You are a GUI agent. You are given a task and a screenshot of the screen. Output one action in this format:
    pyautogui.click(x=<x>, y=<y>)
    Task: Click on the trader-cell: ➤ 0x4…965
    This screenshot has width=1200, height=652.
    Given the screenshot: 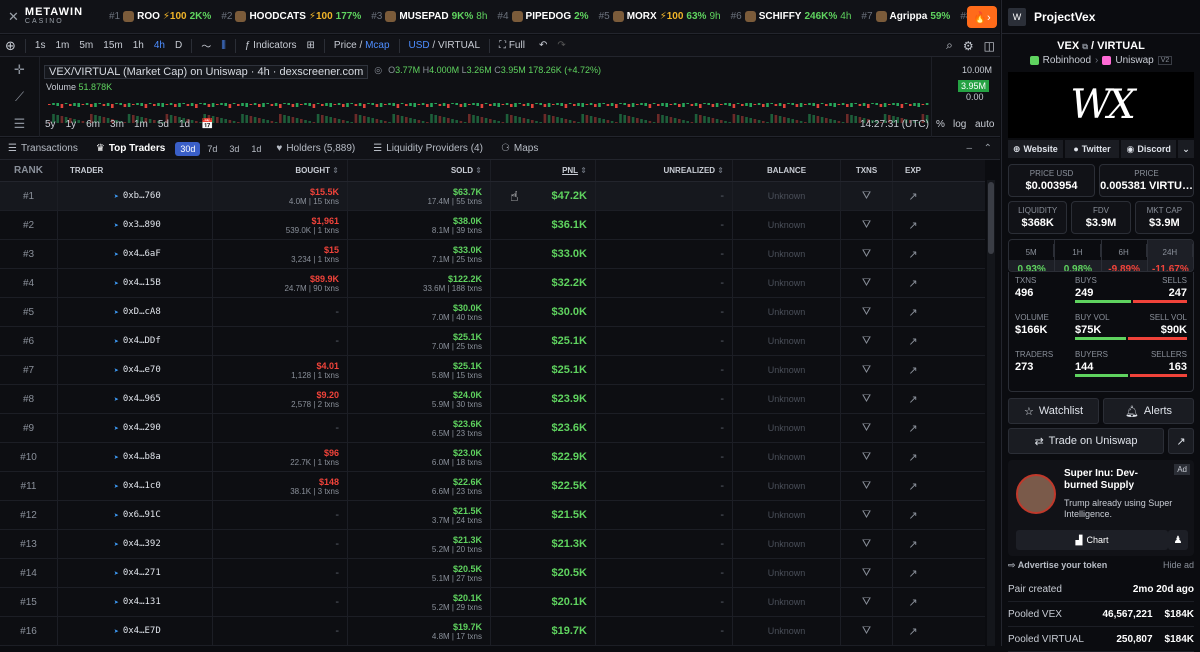 What is the action you would take?
    pyautogui.click(x=135, y=399)
    